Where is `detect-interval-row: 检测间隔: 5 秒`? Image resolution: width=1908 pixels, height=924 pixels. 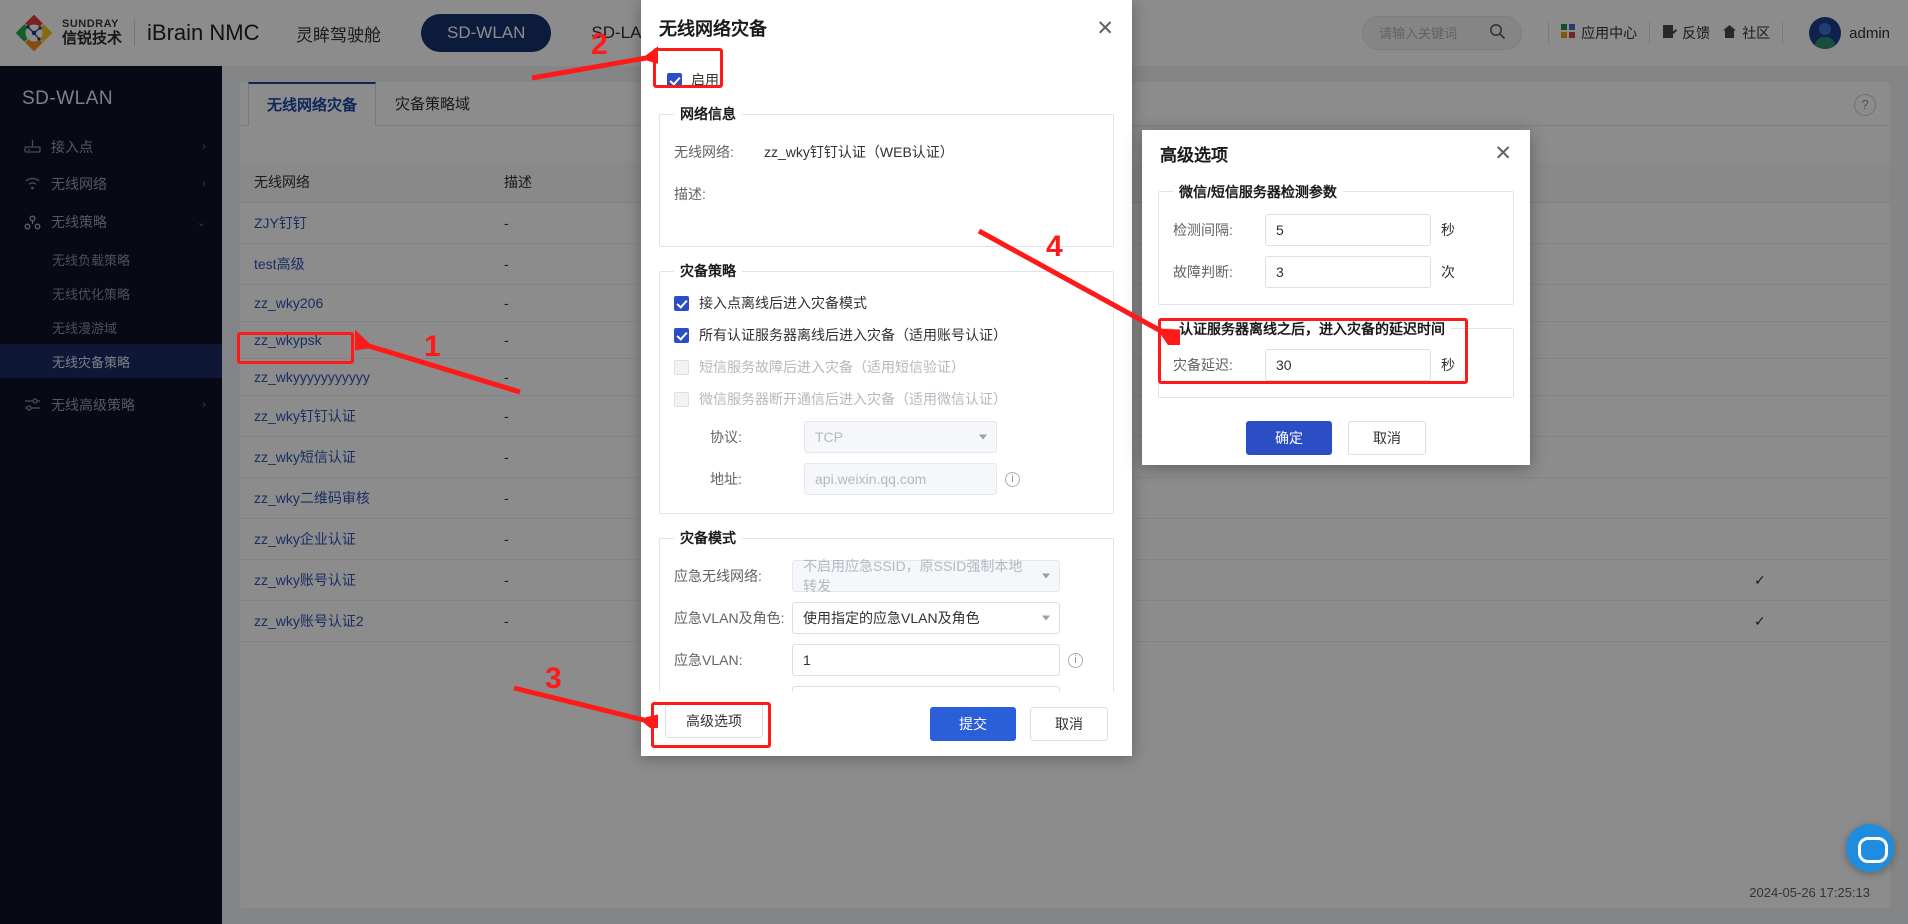
detect-interval-row: 检测间隔: 5 秒 is located at coordinates (1336, 229).